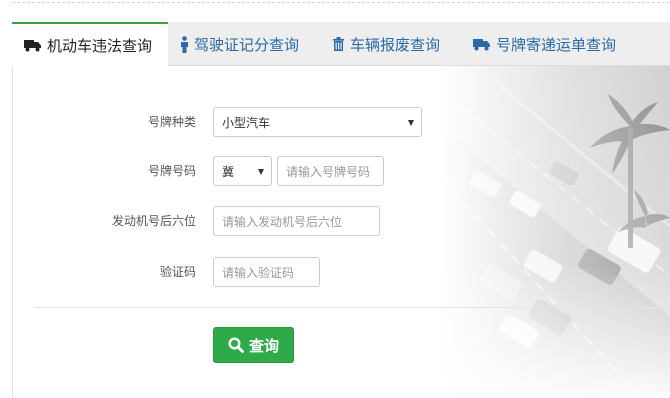  I want to click on captcha-input: 请输入验证码, so click(266, 272).